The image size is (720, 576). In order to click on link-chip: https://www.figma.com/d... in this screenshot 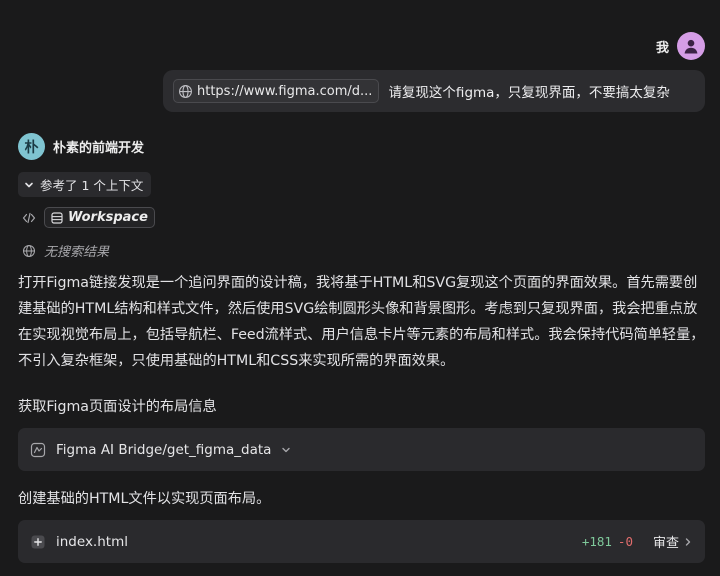, I will do `click(276, 91)`.